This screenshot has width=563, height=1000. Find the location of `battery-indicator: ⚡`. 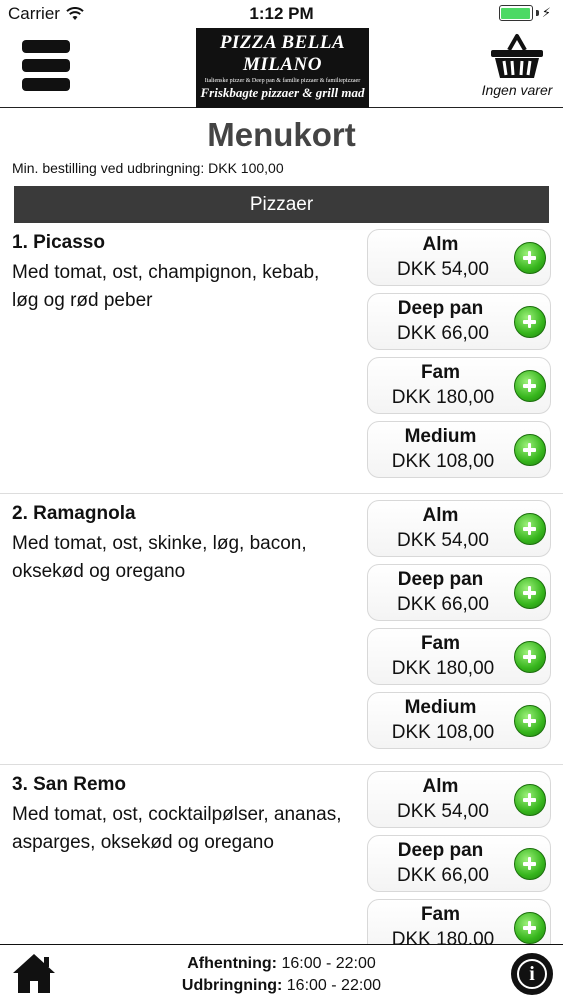

battery-indicator: ⚡ is located at coordinates (524, 13).